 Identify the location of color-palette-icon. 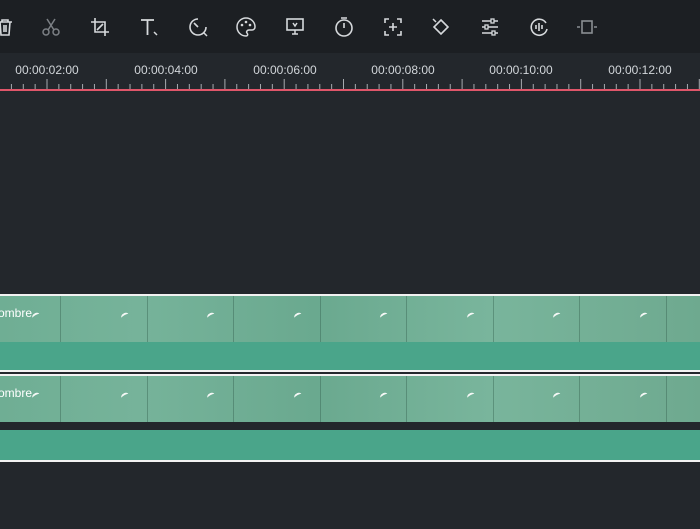
(246, 27).